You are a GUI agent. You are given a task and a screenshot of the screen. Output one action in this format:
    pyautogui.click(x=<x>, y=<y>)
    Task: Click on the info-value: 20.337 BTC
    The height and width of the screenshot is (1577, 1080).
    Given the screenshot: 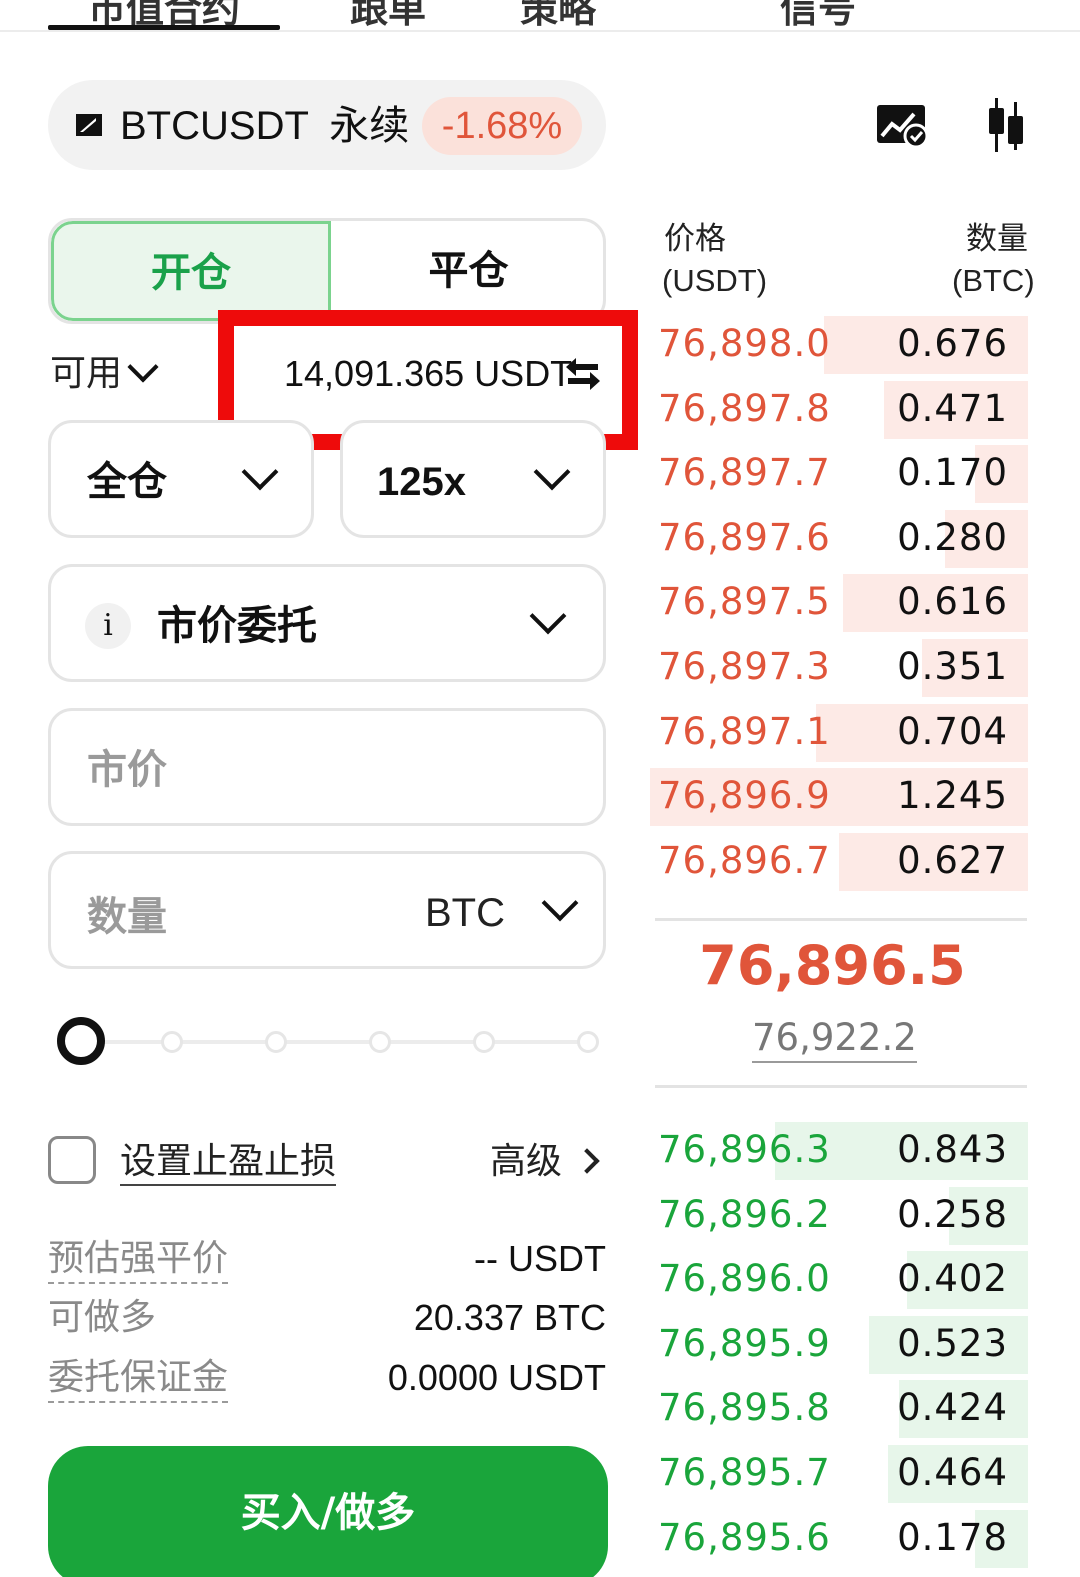 What is the action you would take?
    pyautogui.click(x=509, y=1317)
    